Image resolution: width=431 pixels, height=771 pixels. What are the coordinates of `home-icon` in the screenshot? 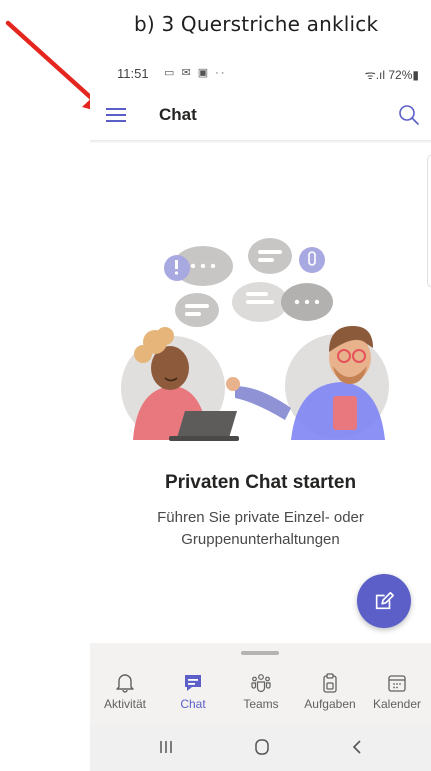 It's located at (262, 747).